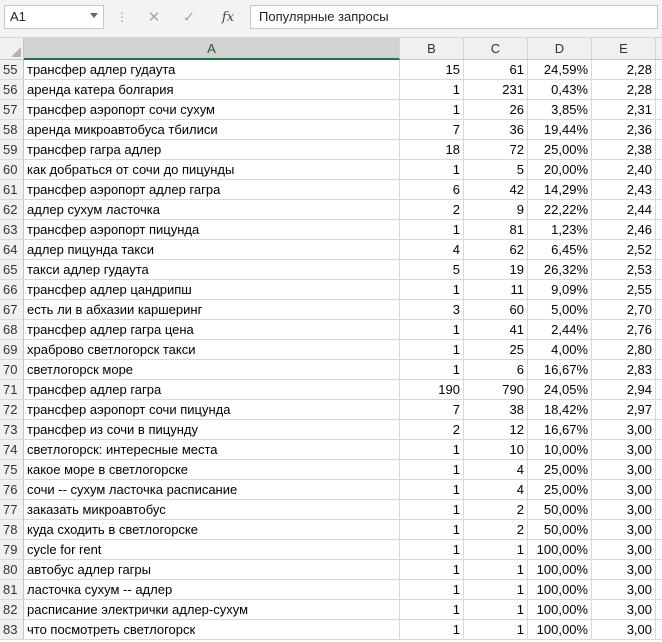 The image size is (662, 642). I want to click on cell-e: 2,40, so click(624, 170).